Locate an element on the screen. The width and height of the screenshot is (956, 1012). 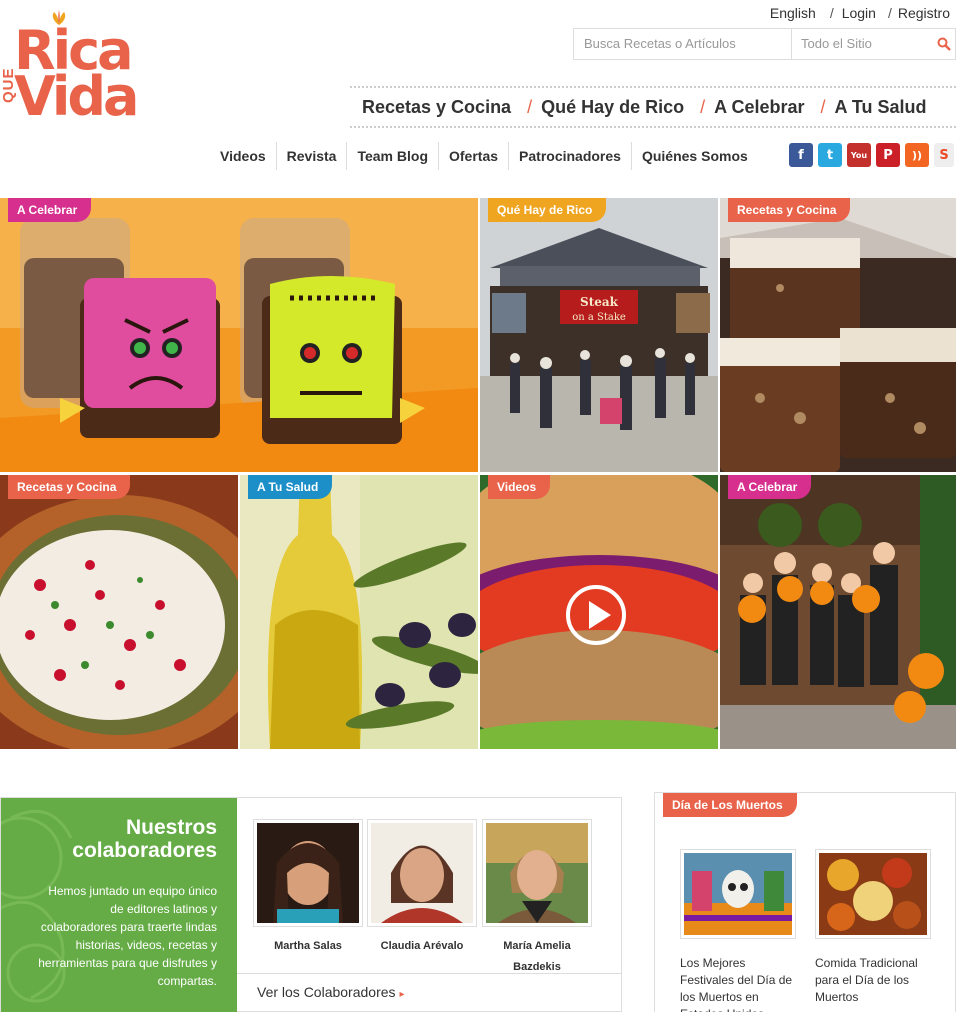
collaborator-card: Martha Salas is located at coordinates (308, 888).